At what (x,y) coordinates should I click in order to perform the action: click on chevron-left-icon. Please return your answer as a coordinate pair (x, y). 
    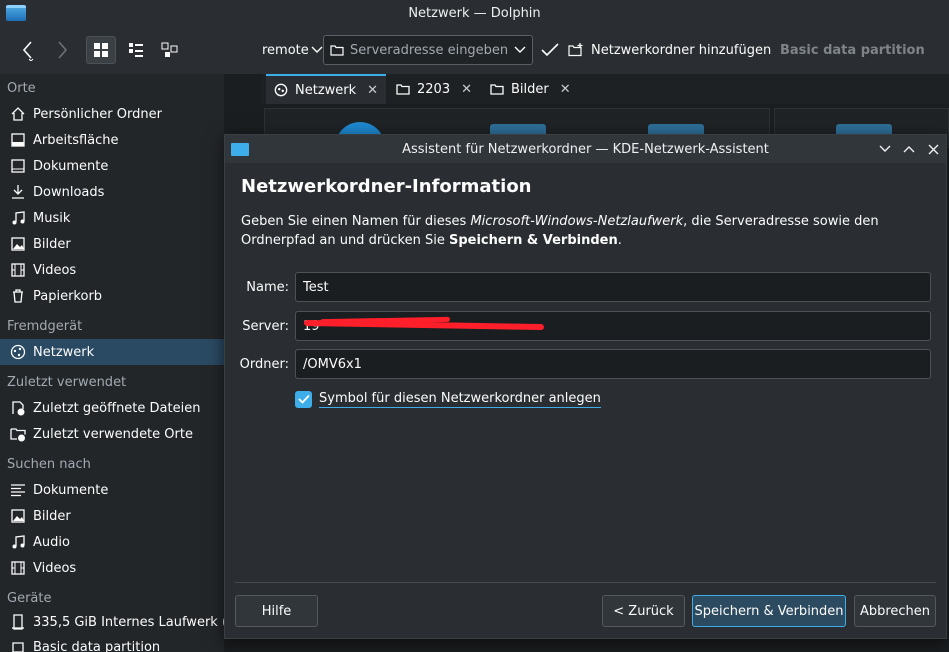
    Looking at the image, I should click on (28, 51).